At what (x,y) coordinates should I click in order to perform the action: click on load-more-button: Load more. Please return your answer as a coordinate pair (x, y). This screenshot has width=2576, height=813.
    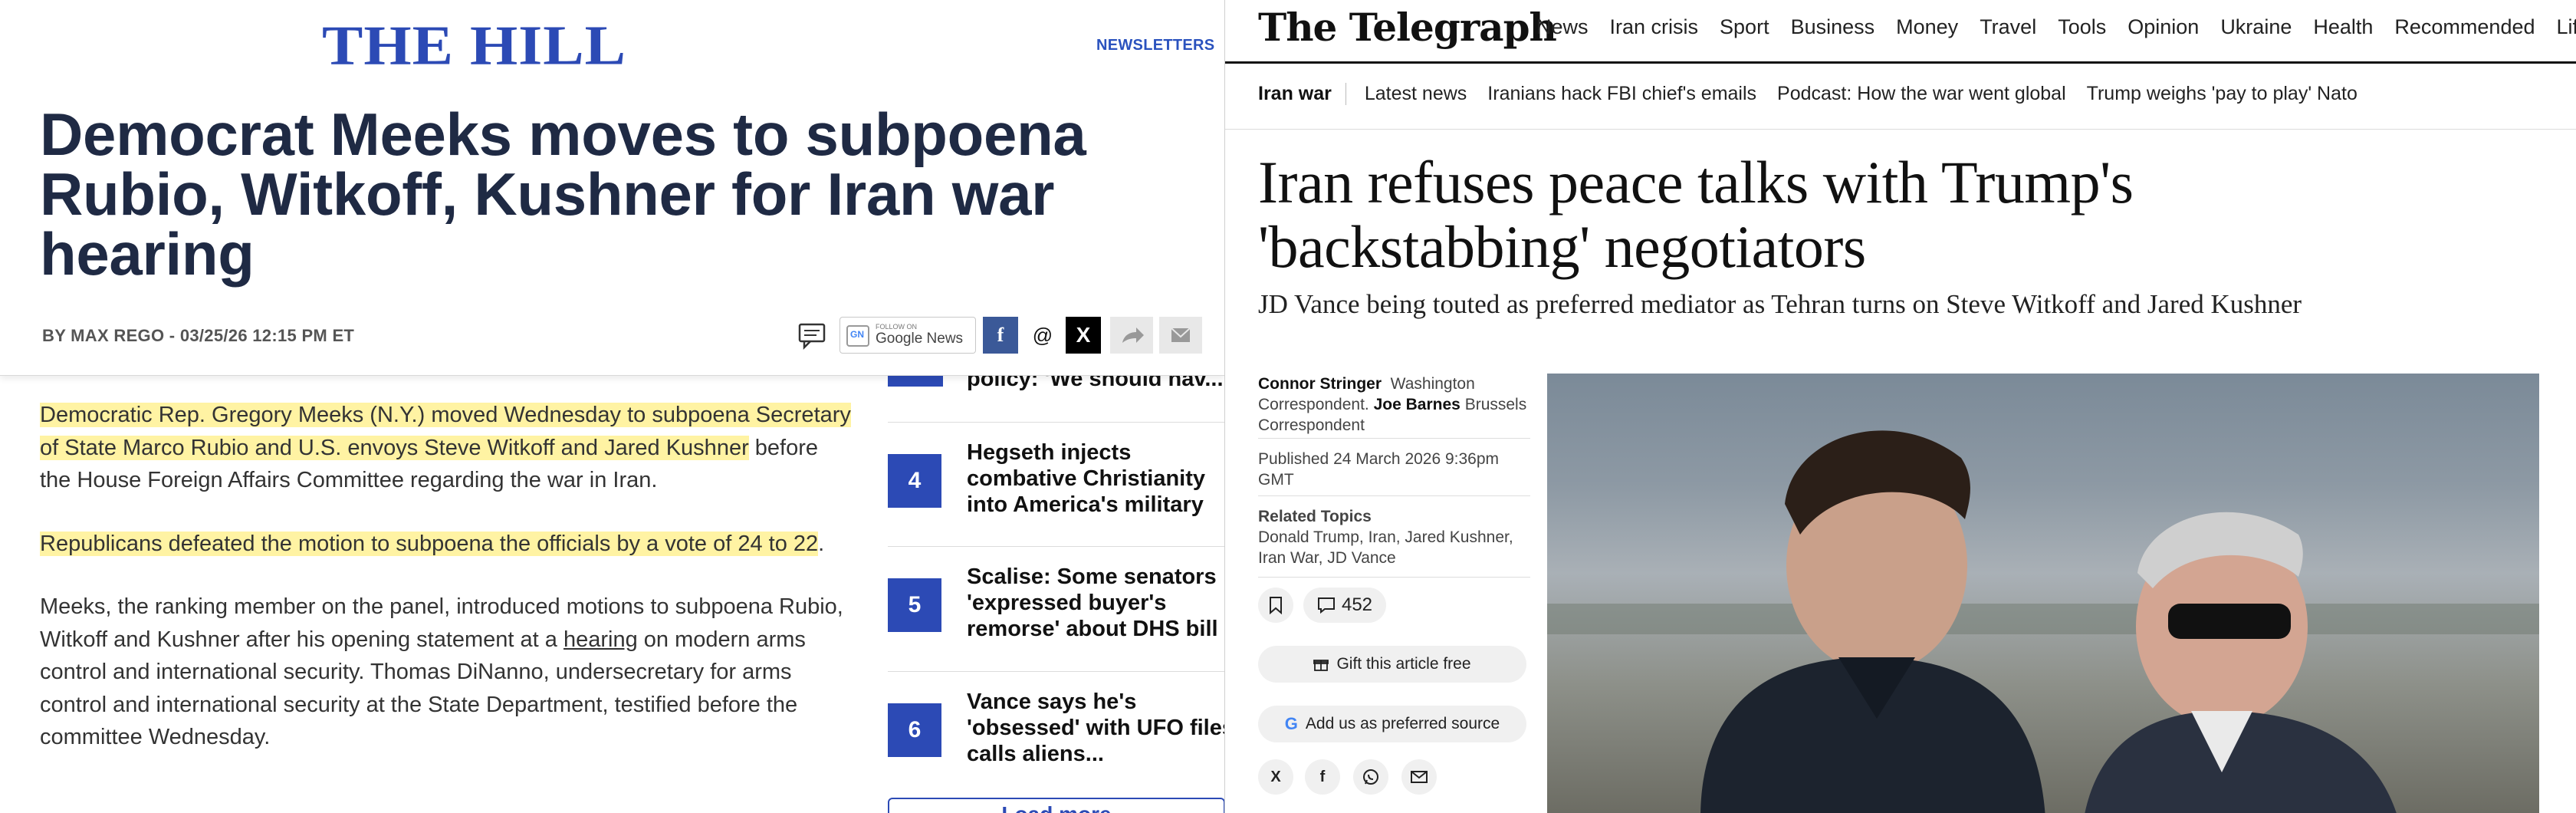
    Looking at the image, I should click on (1056, 805).